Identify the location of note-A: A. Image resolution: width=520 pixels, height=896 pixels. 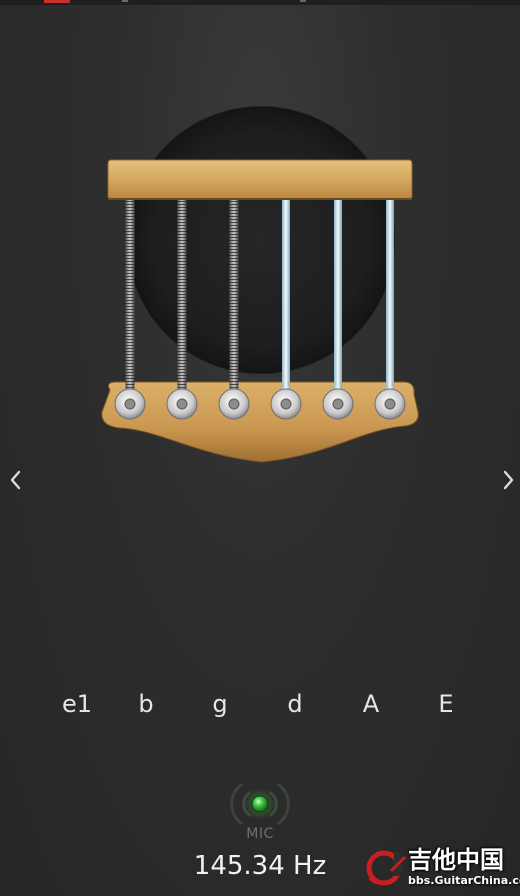
(371, 704).